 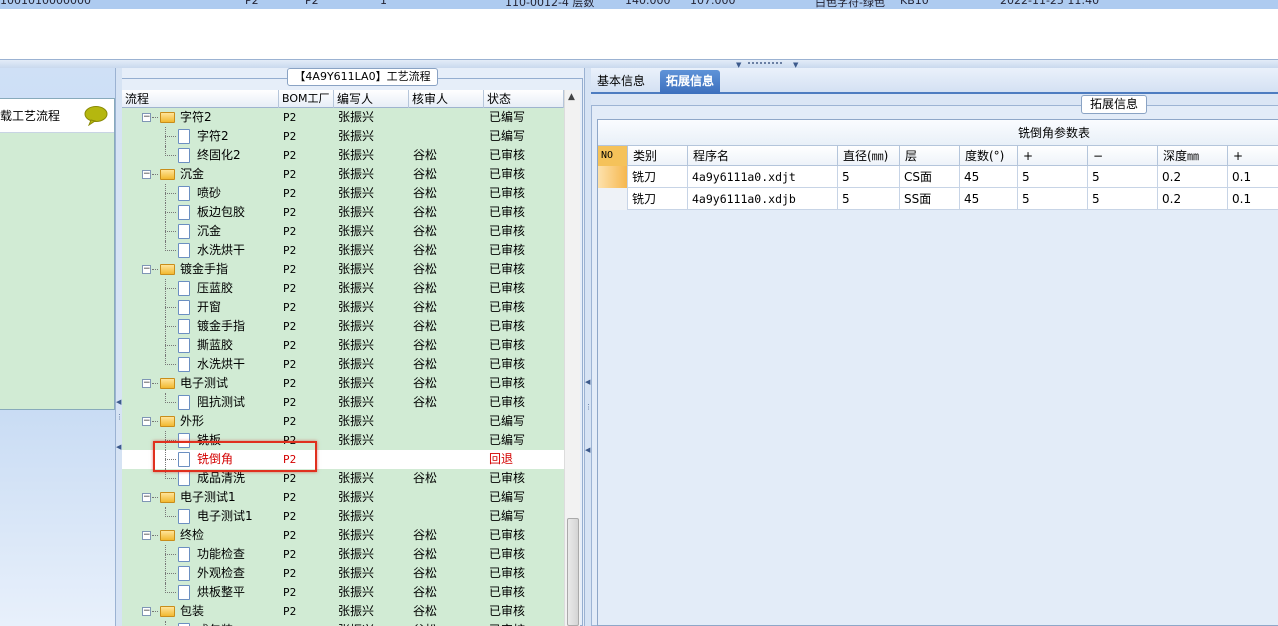 What do you see at coordinates (1193, 156) in the screenshot?
I see `param-col-header: 深度㎜` at bounding box center [1193, 156].